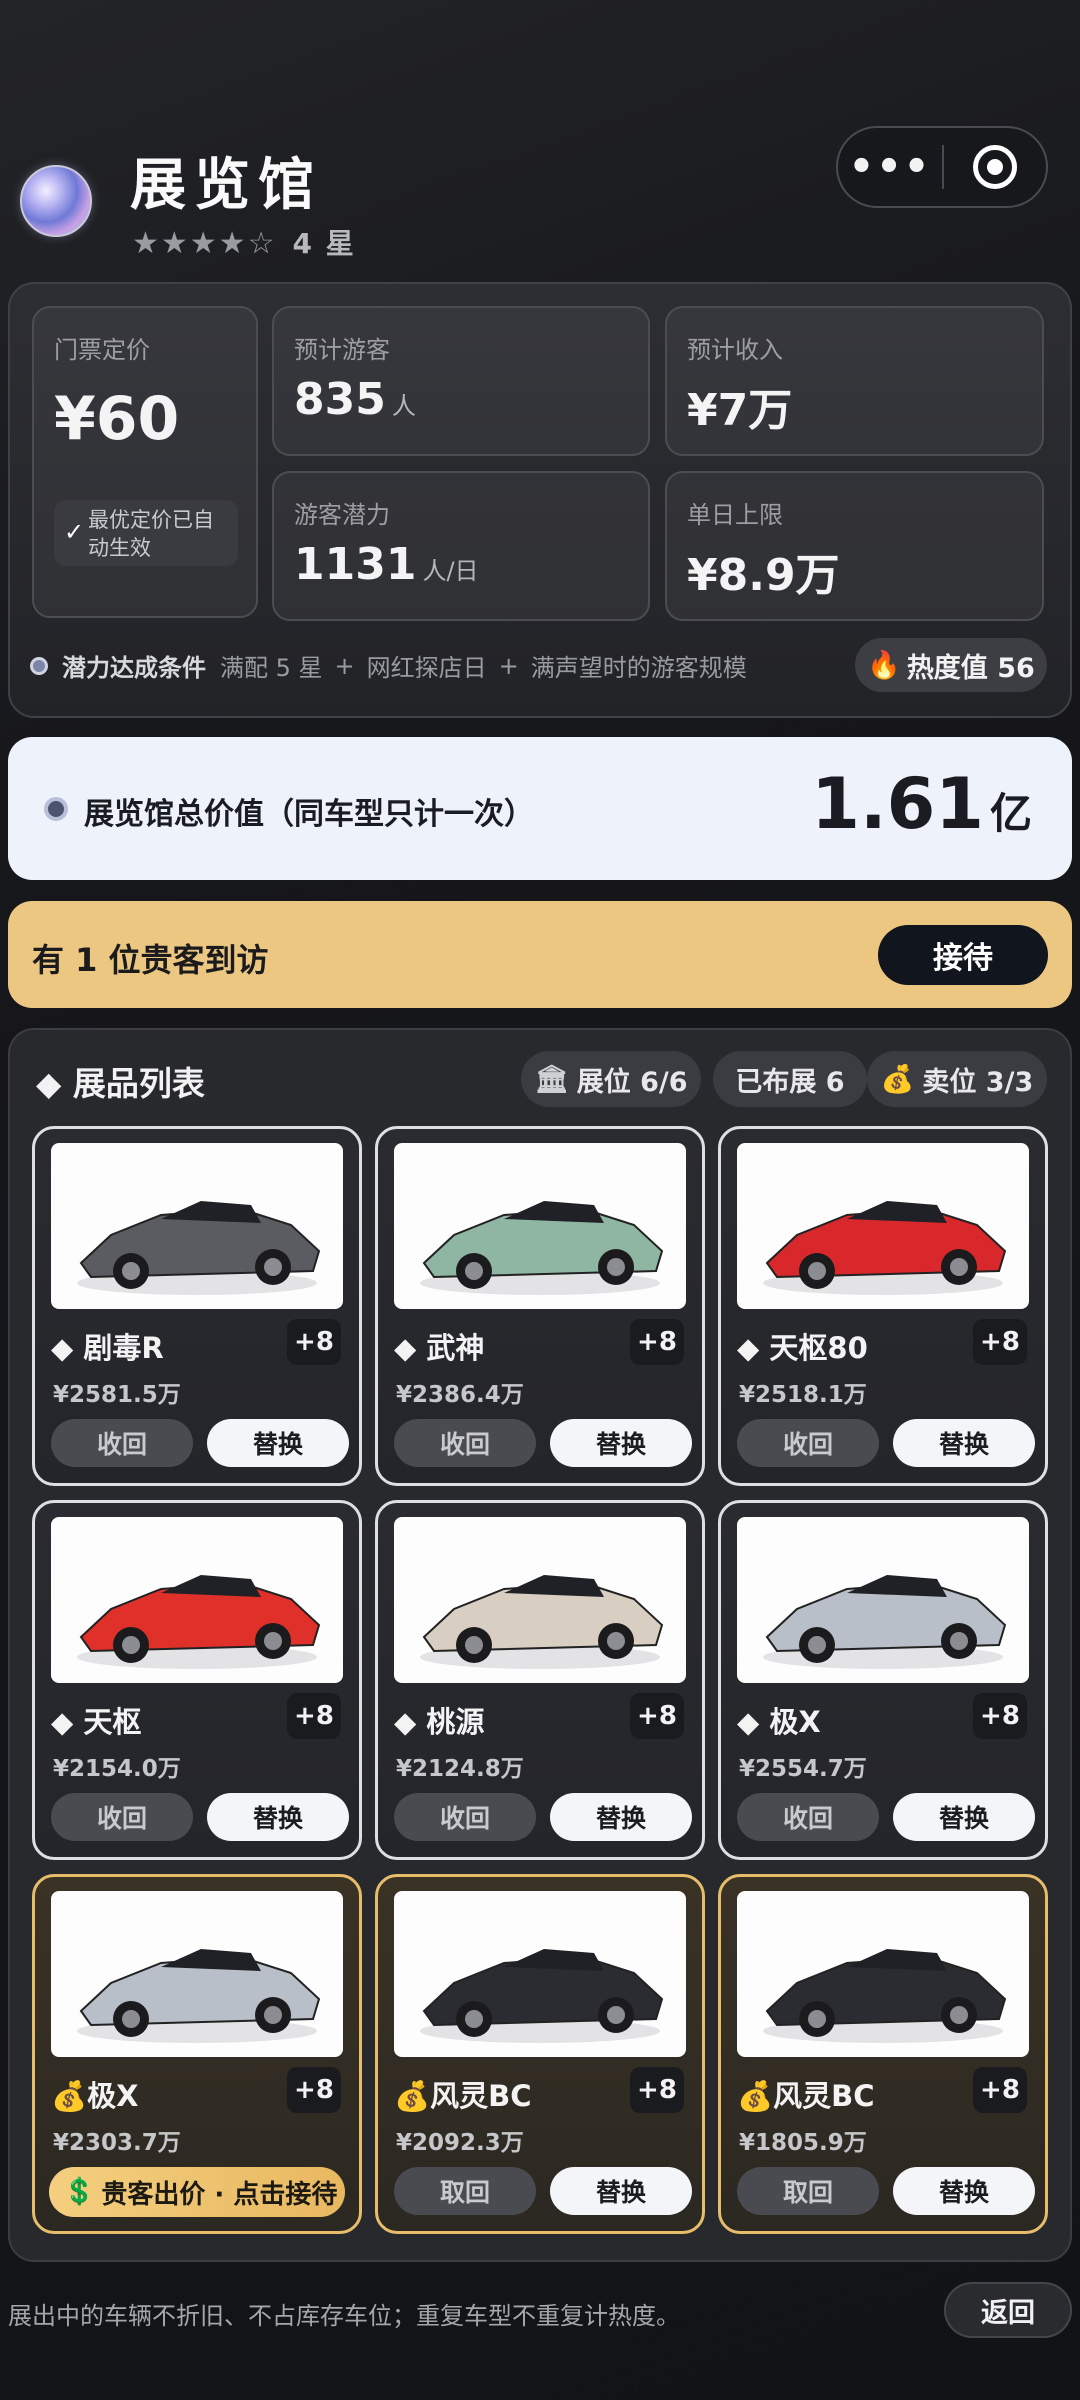 Image resolution: width=1080 pixels, height=2400 pixels. I want to click on car-price: ¥2554.7万, so click(803, 1769).